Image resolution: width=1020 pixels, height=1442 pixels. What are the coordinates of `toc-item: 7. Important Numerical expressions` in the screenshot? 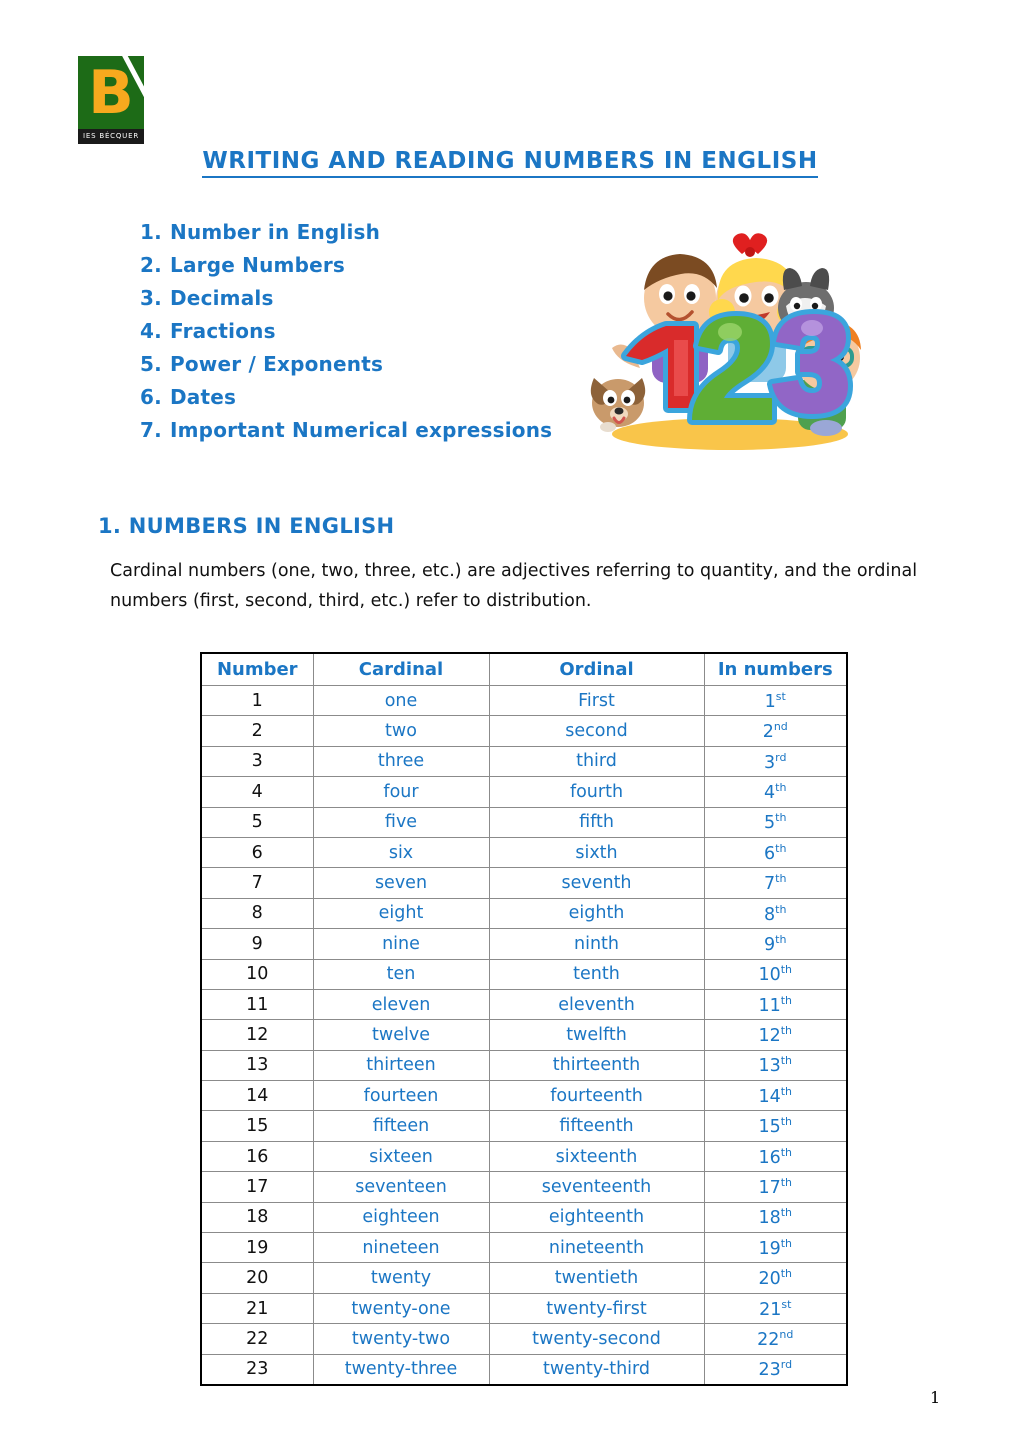 It's located at (360, 430).